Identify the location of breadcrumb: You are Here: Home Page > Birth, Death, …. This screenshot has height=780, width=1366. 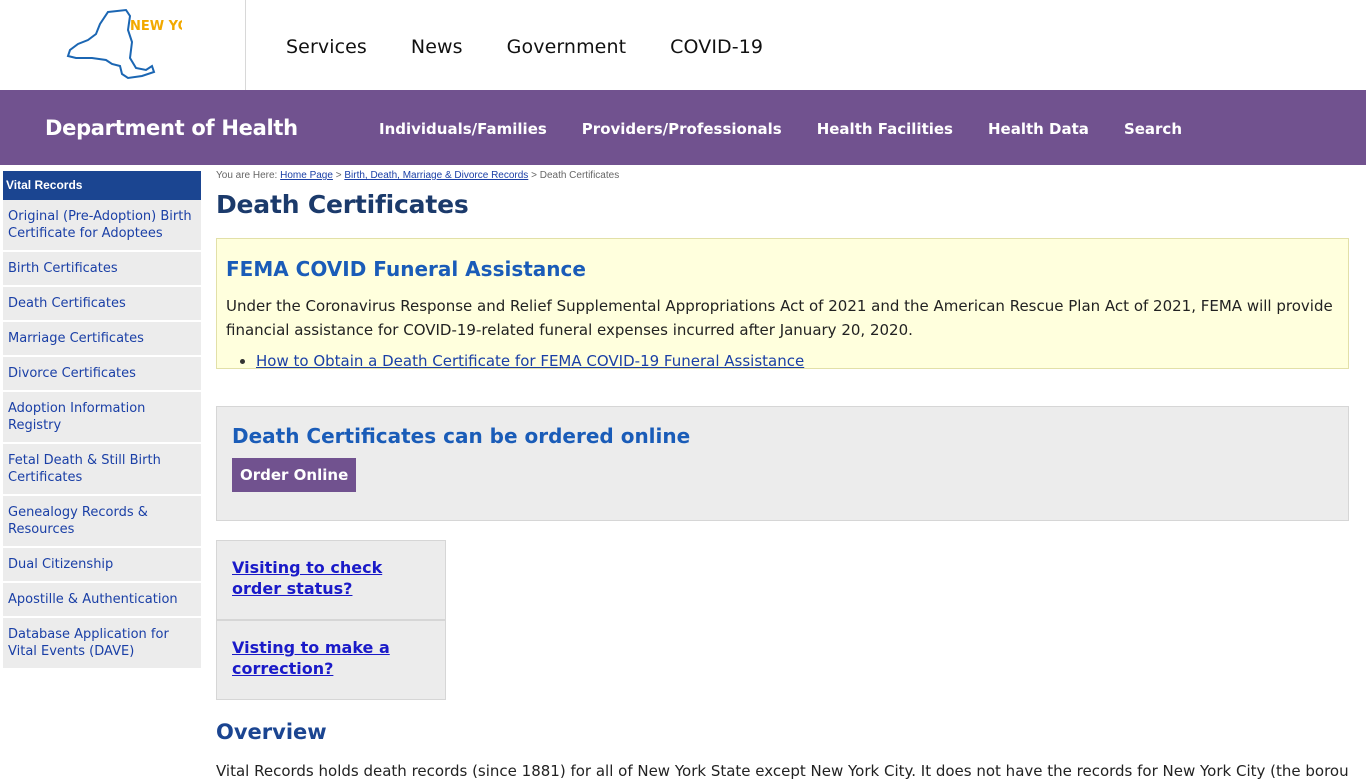
(418, 175).